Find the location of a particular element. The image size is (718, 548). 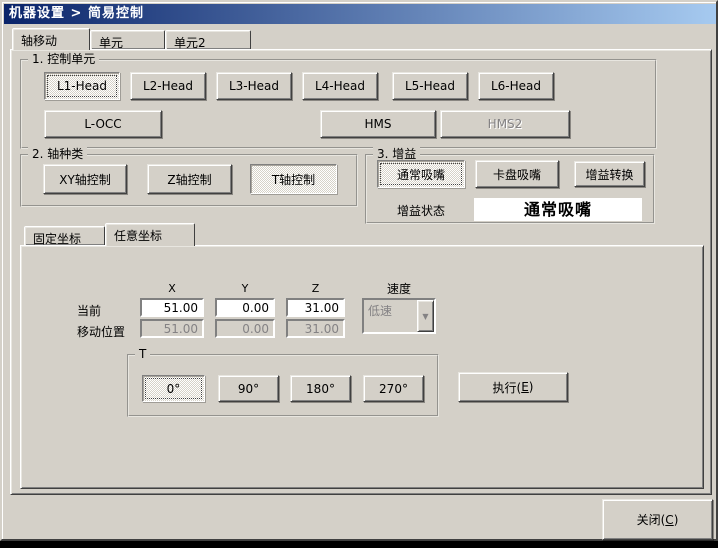

chevron-down-icon: ▼ is located at coordinates (425, 316).